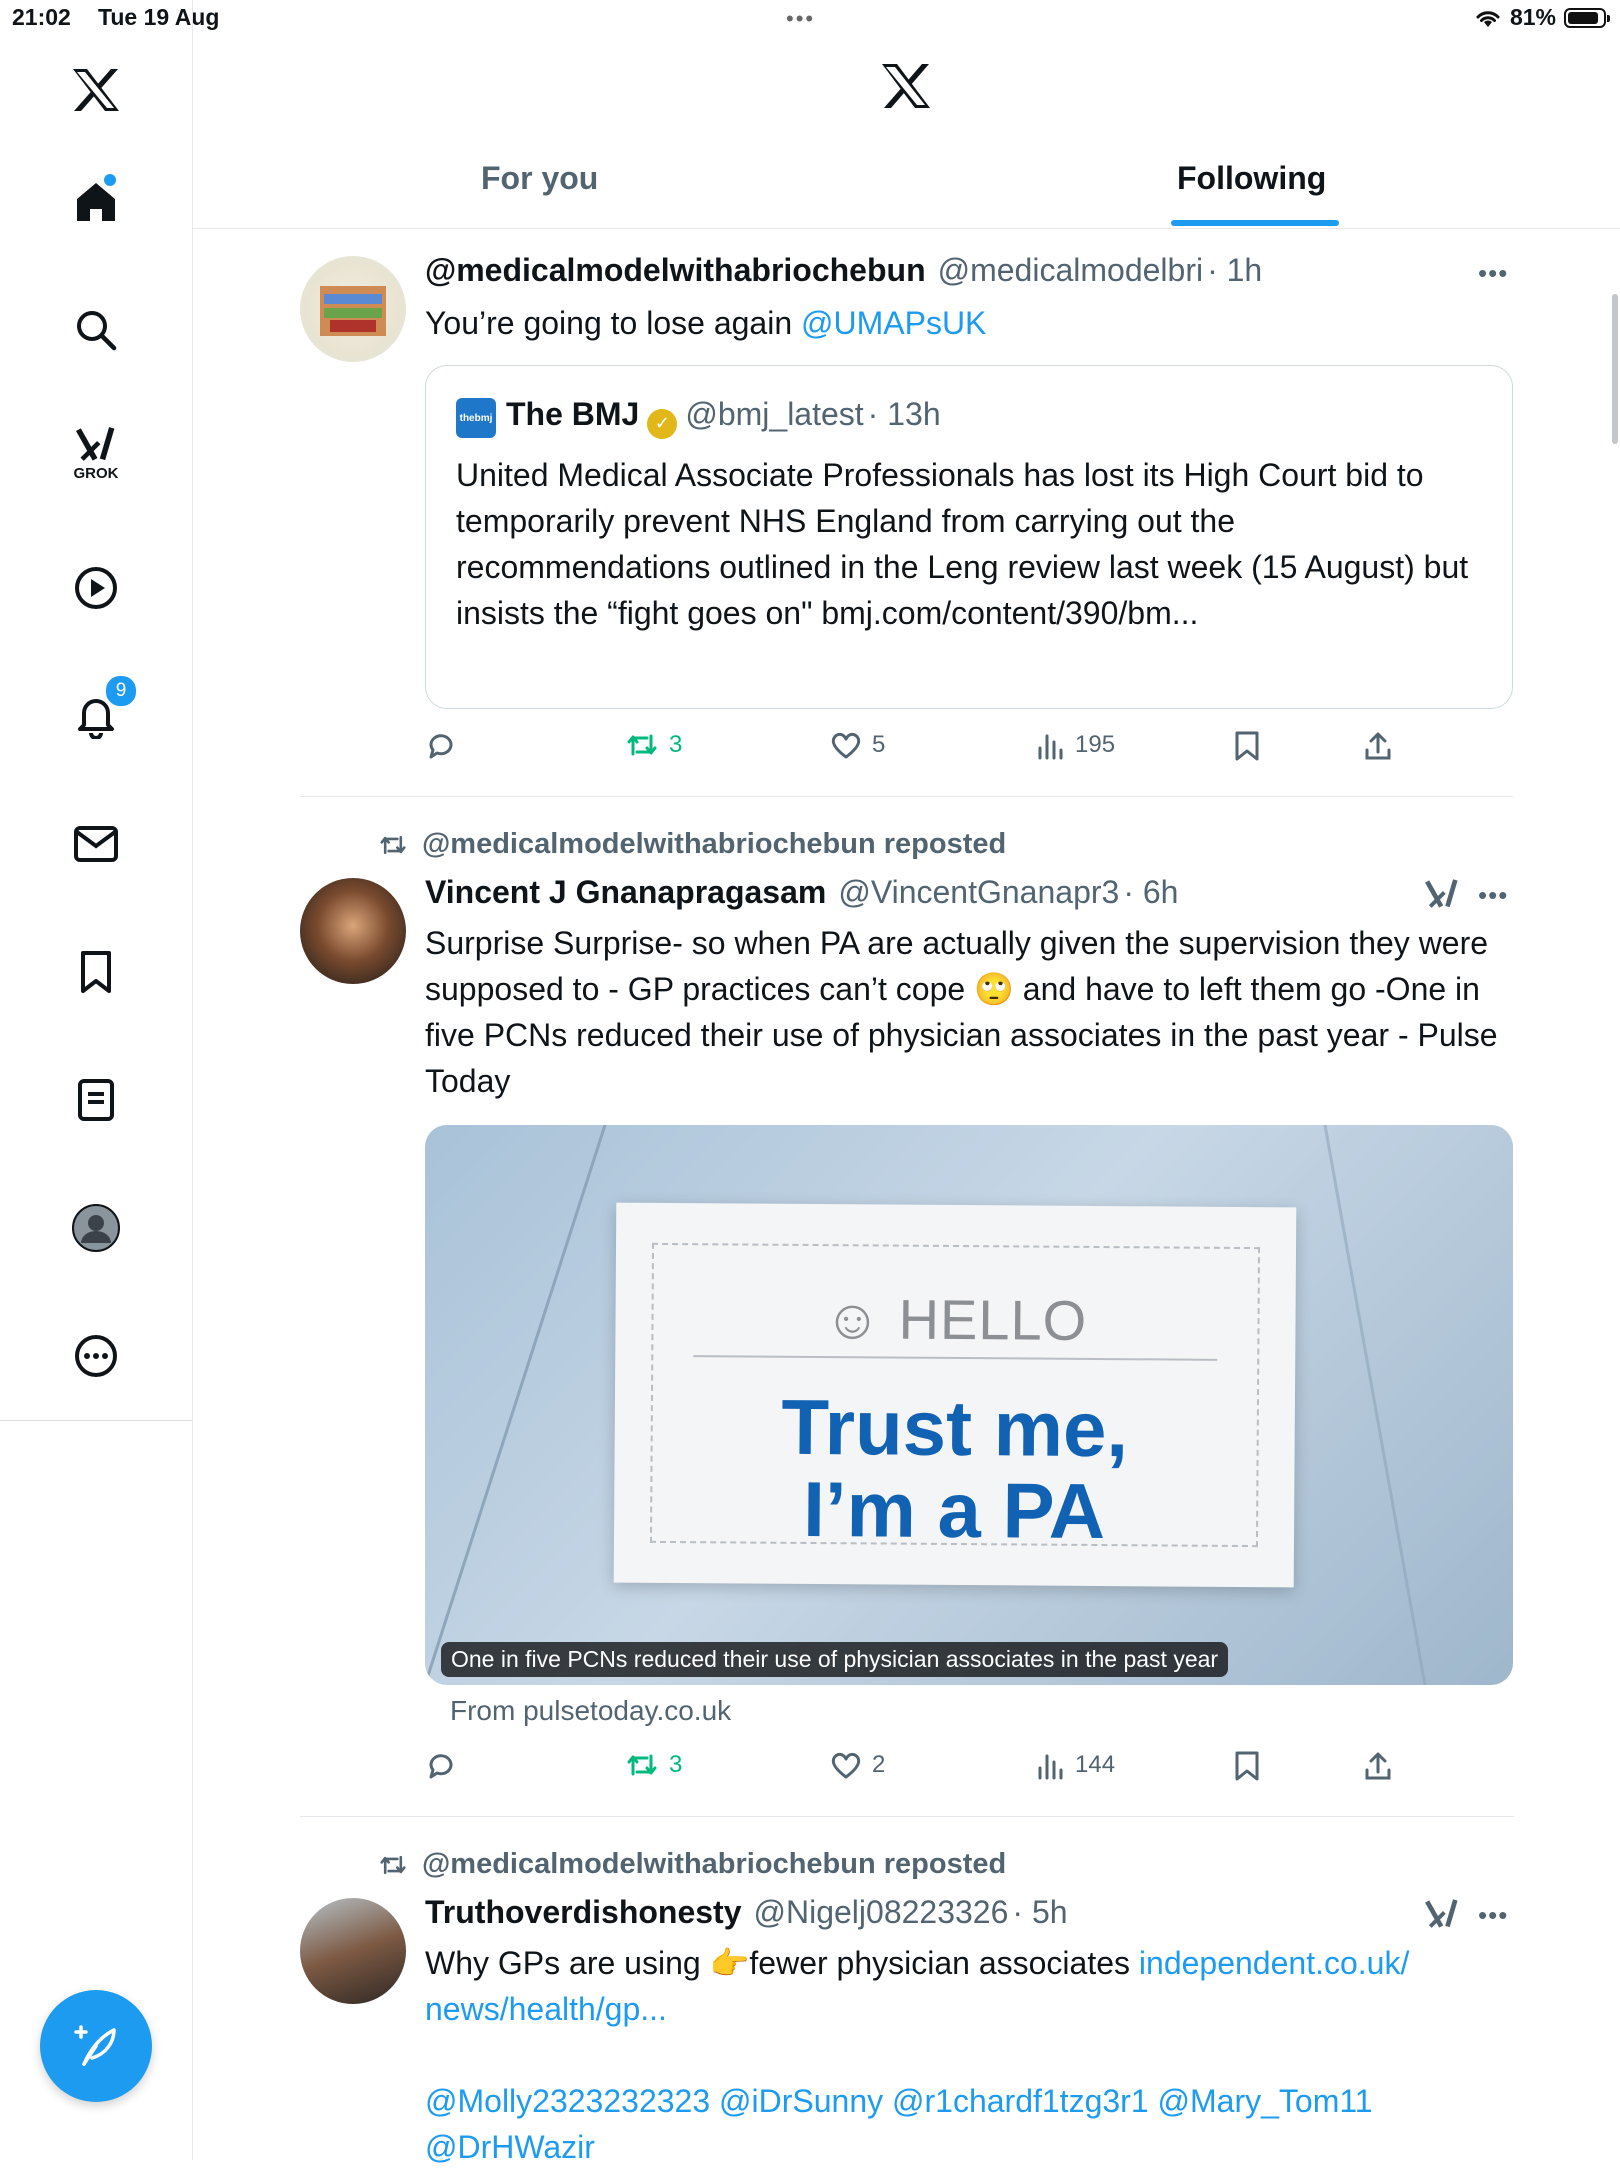  What do you see at coordinates (95, 444) in the screenshot?
I see `grok-icon` at bounding box center [95, 444].